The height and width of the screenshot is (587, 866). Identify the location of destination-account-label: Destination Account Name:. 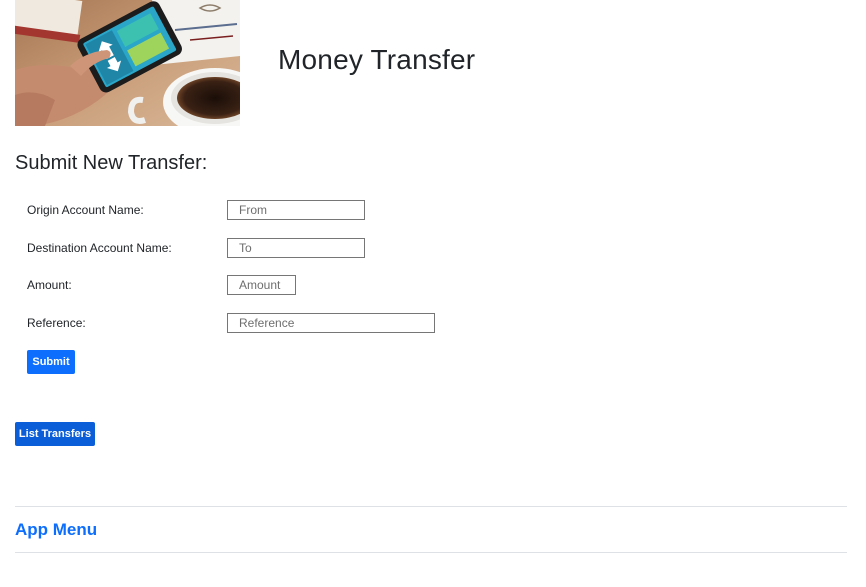
(99, 248).